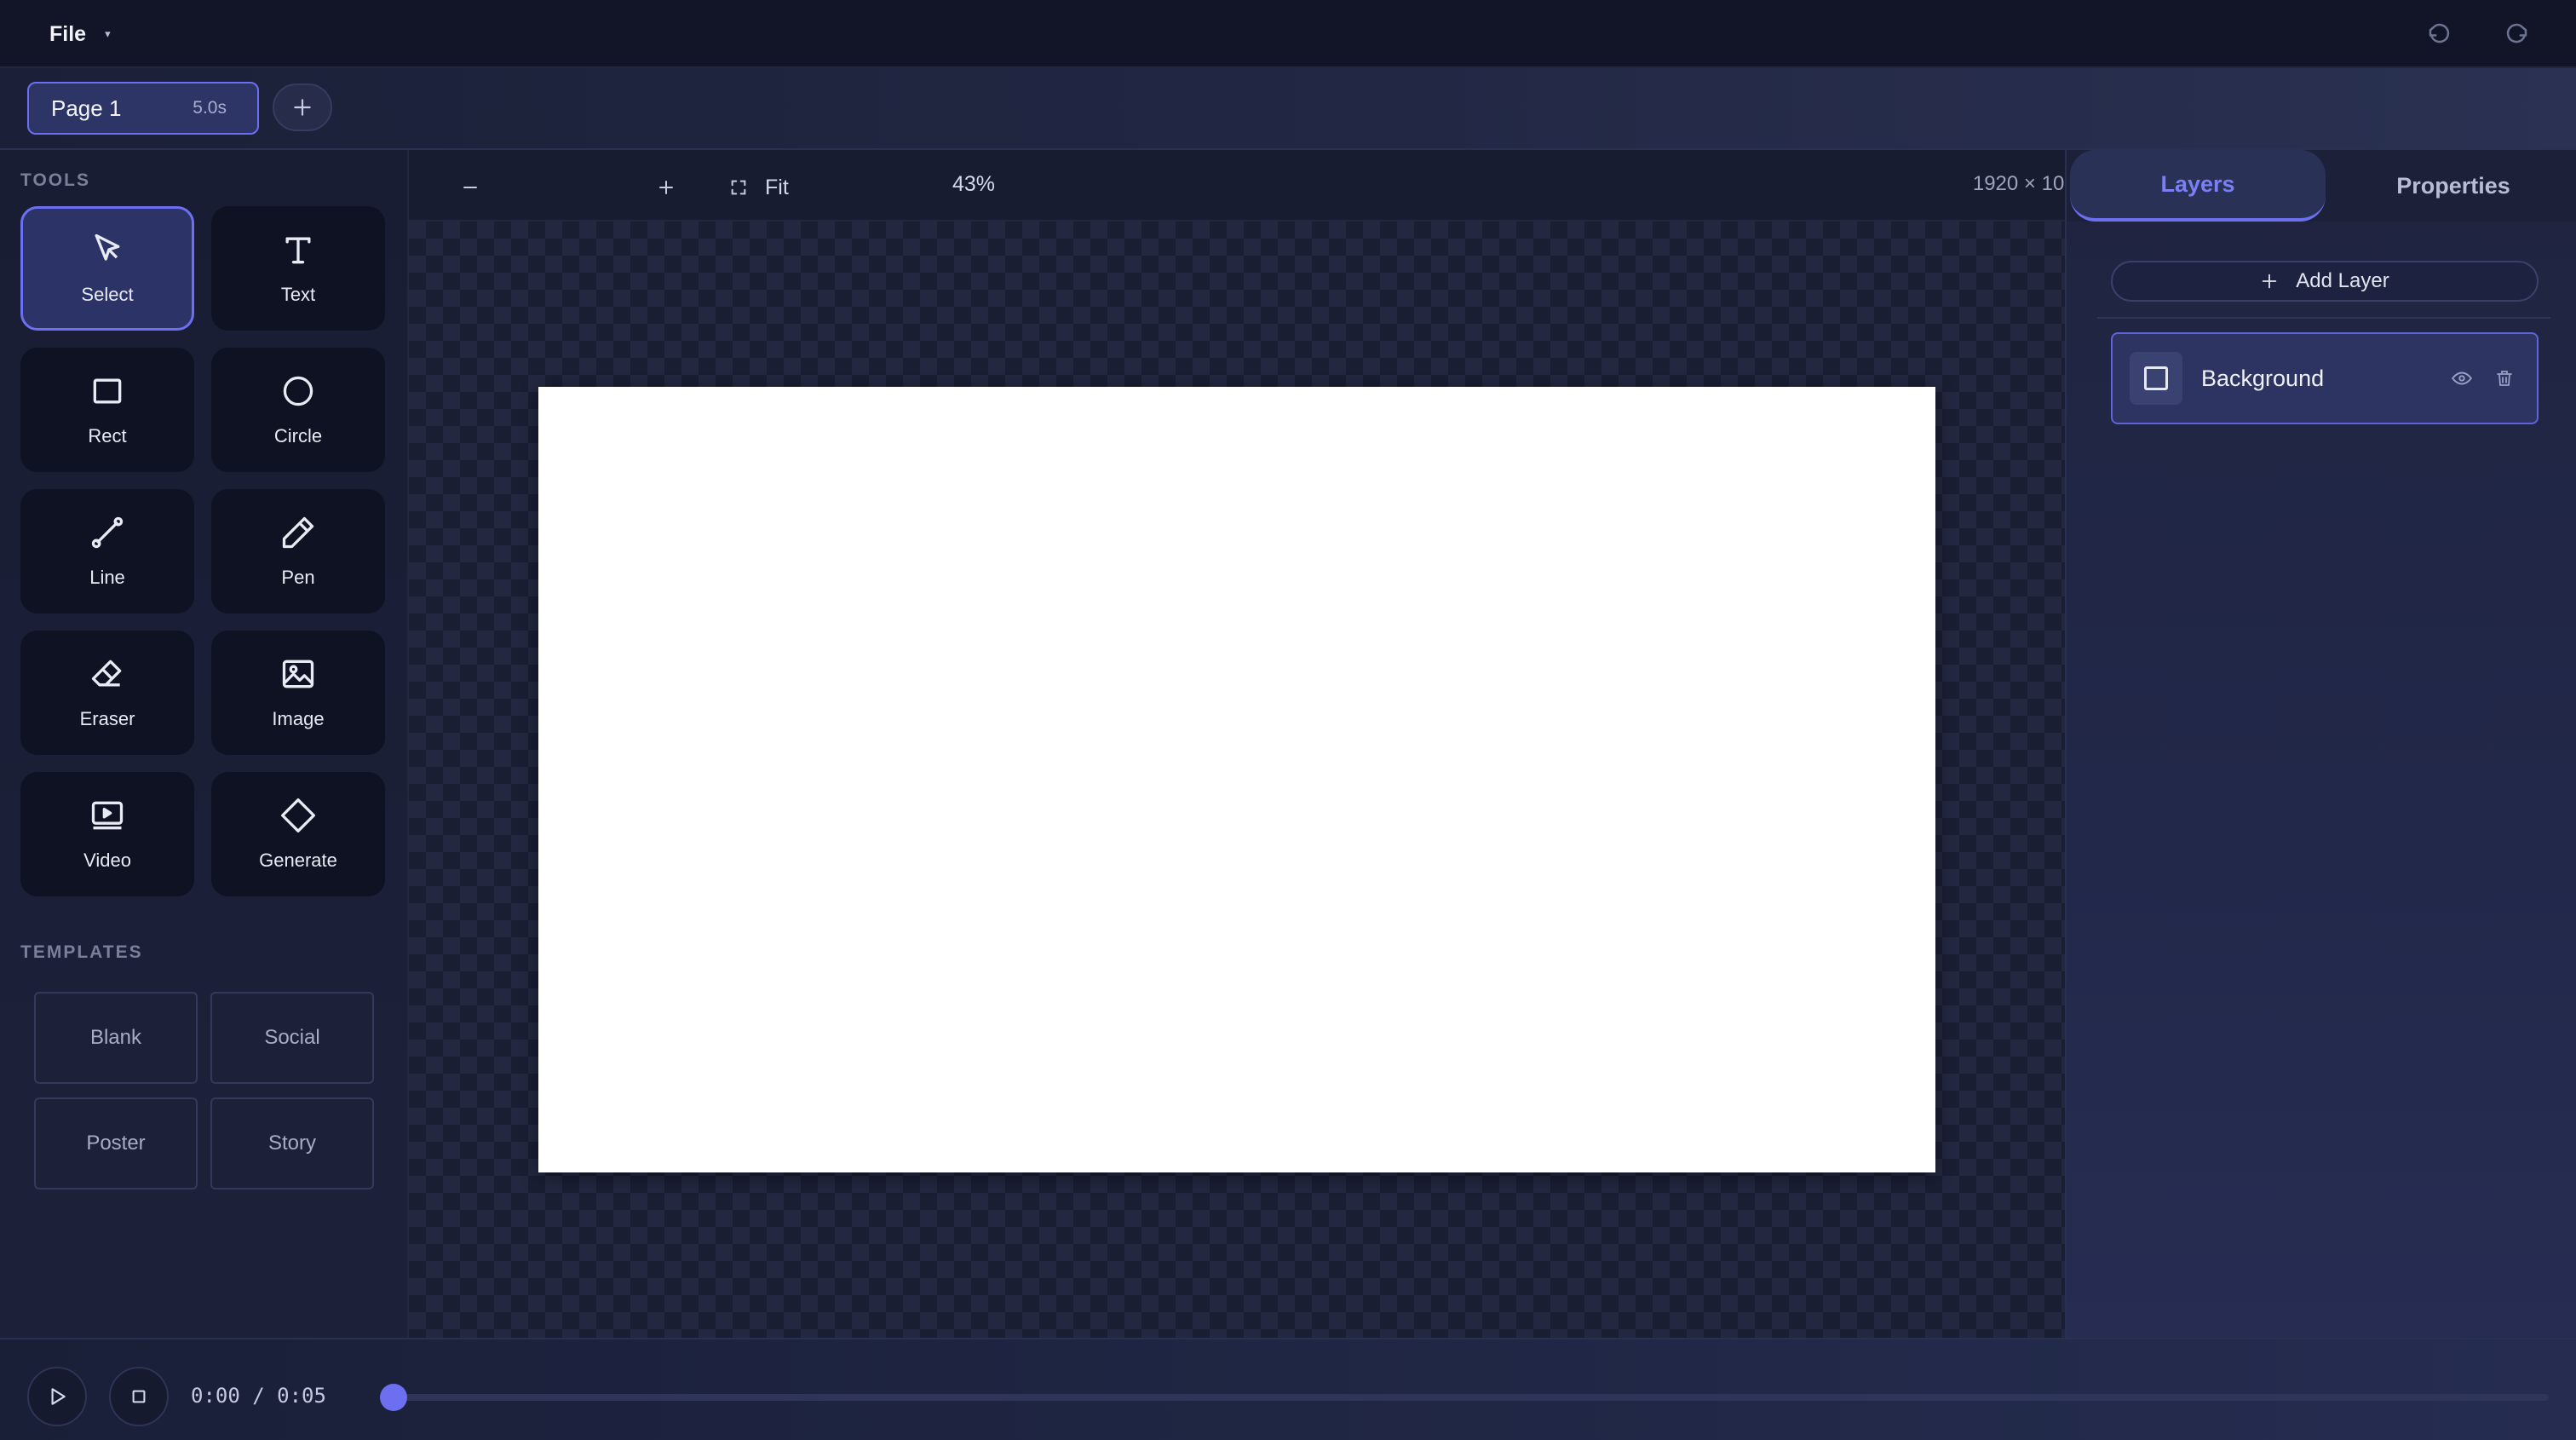 The width and height of the screenshot is (2576, 1440). Describe the element at coordinates (298, 251) in the screenshot. I see `text-icon` at that location.